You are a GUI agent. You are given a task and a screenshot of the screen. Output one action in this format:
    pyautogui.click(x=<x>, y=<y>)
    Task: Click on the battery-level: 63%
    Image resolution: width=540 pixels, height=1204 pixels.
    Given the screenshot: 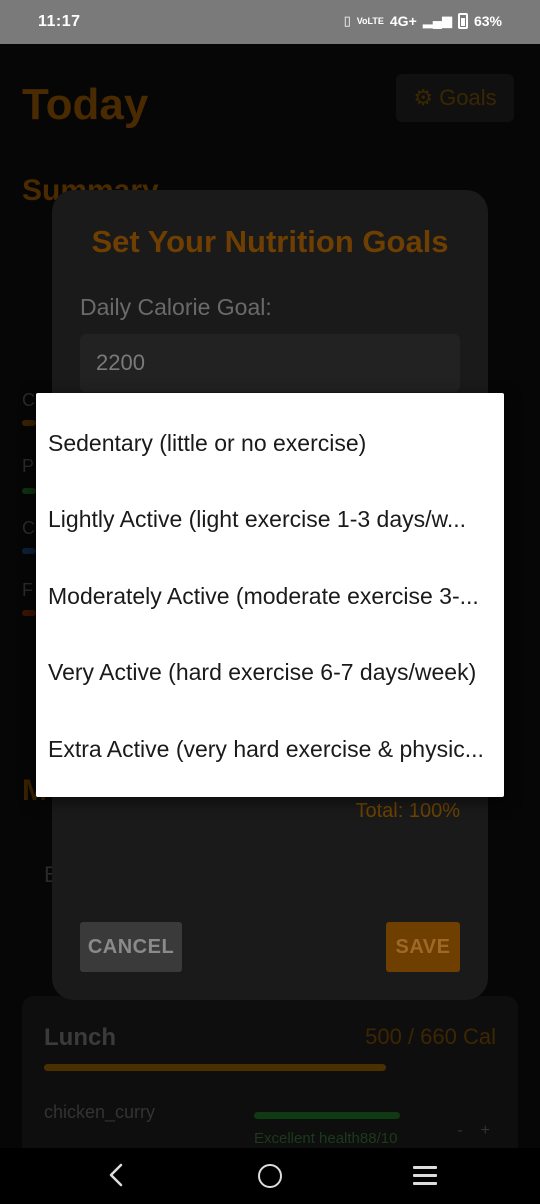 What is the action you would take?
    pyautogui.click(x=487, y=21)
    